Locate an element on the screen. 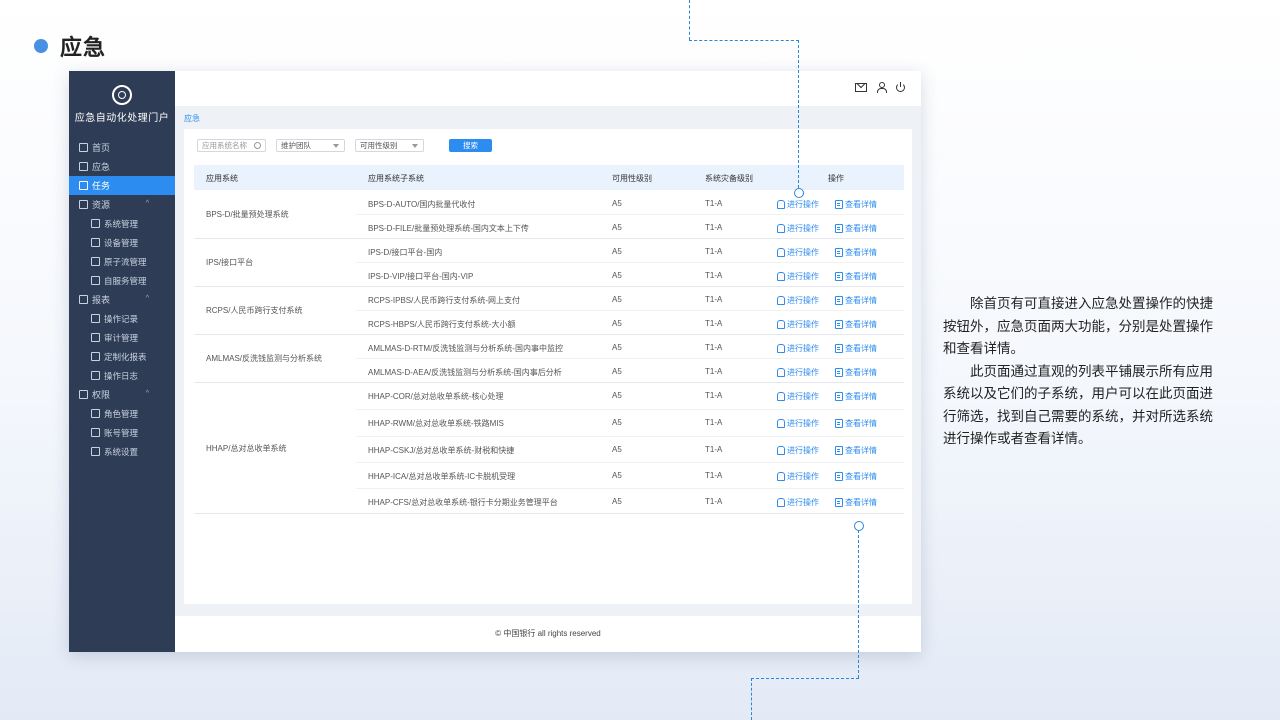  sidebar-item: 自服务管理 is located at coordinates (122, 280).